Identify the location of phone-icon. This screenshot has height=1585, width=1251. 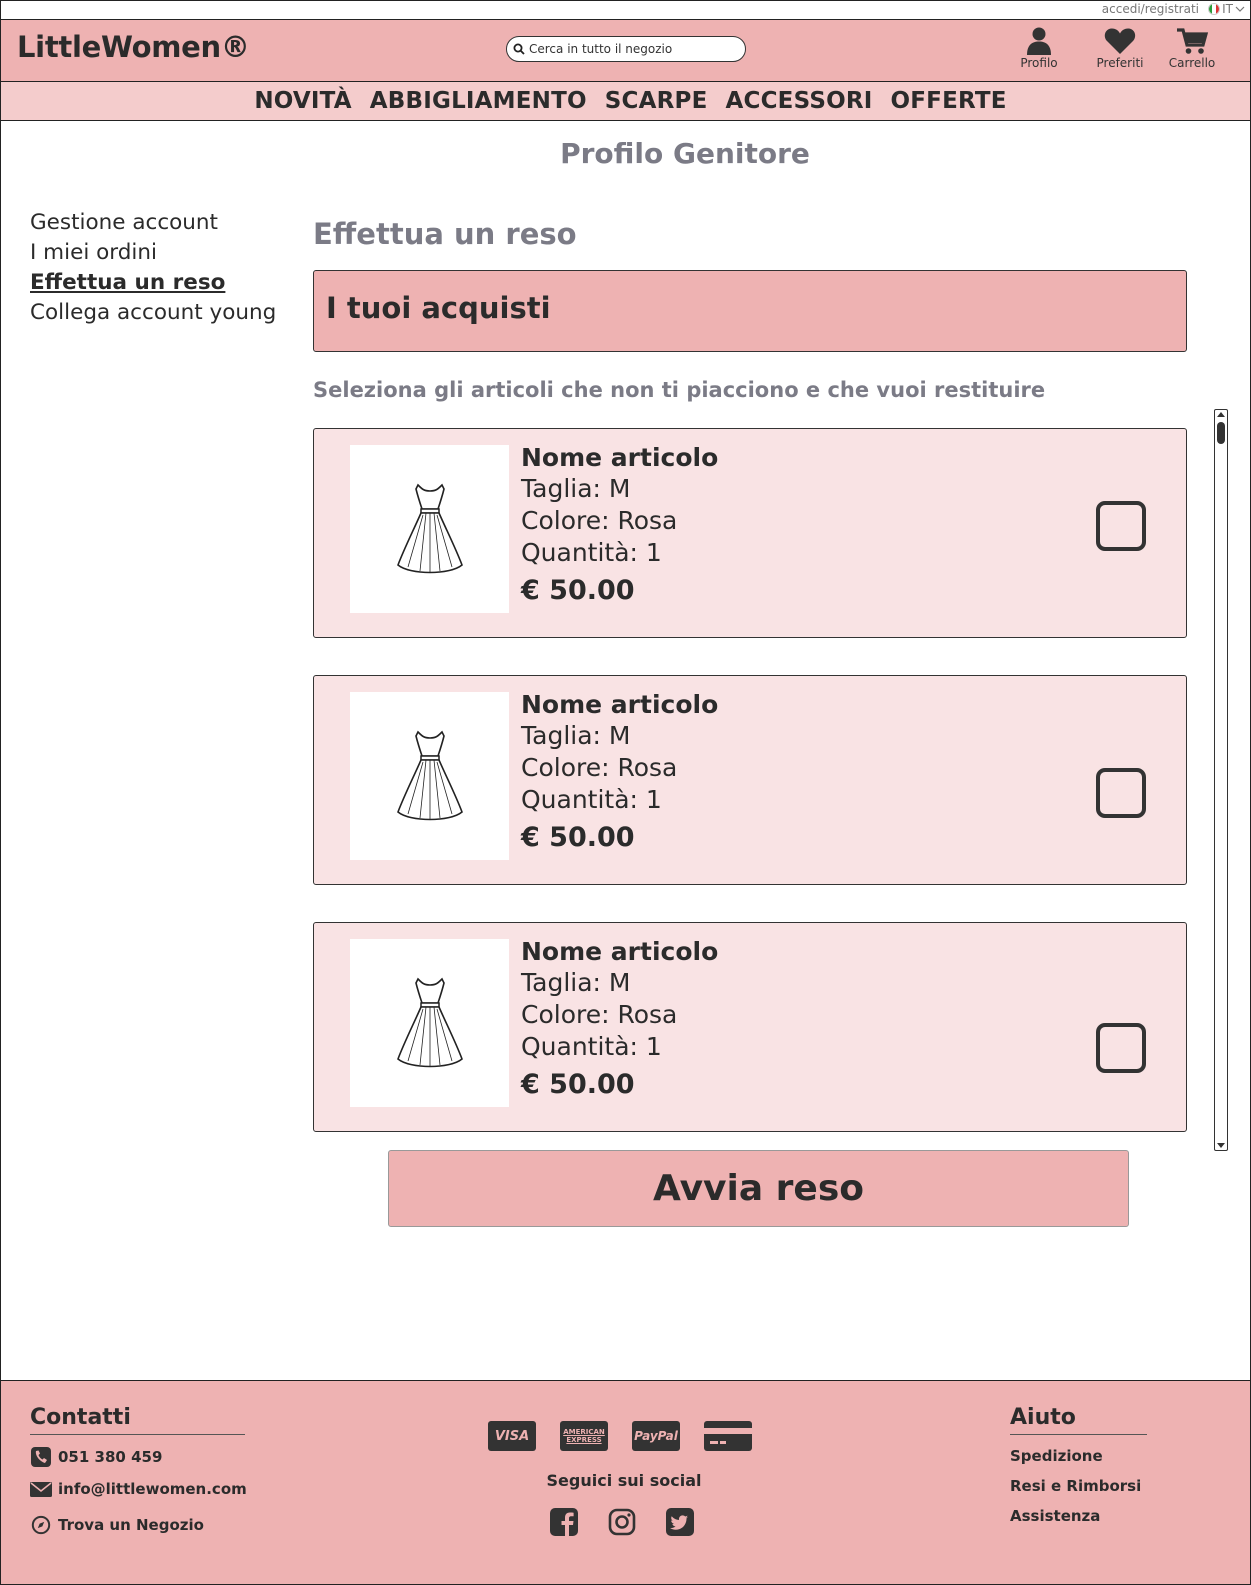
(41, 1457).